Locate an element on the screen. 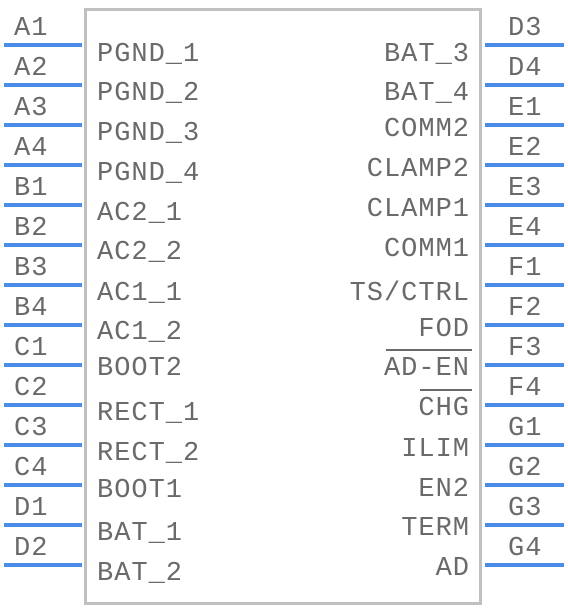 This screenshot has height=612, width=568. signal-label: CLAMP2 is located at coordinates (418, 170).